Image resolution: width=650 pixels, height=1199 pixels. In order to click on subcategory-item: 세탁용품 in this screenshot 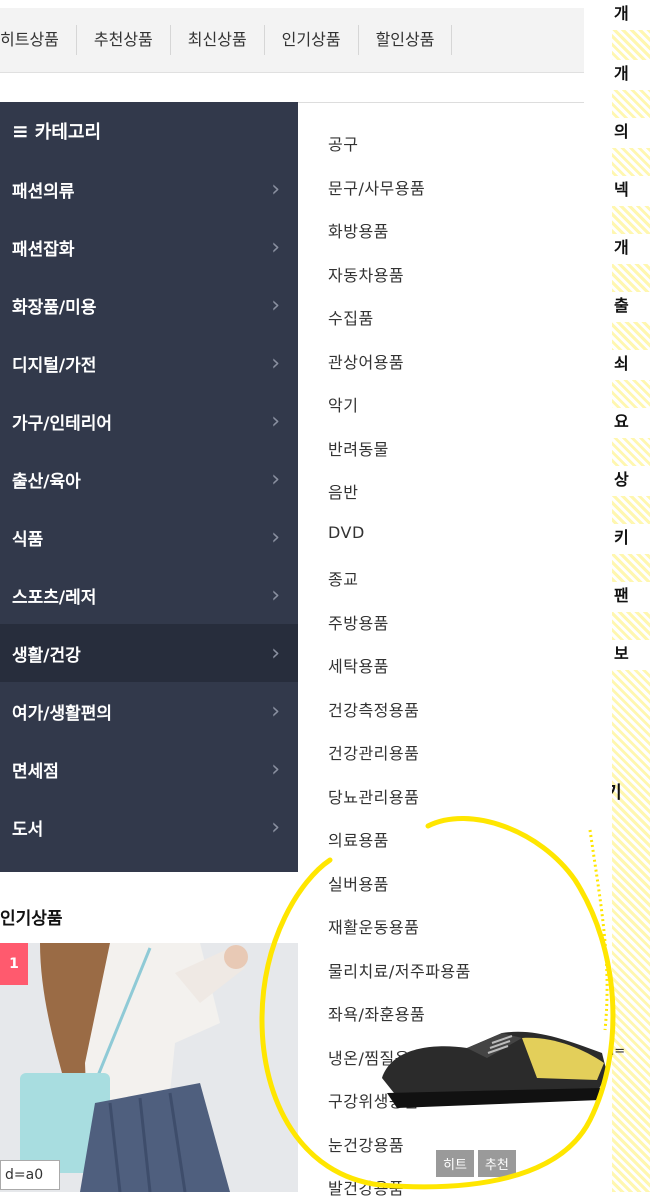, I will do `click(358, 665)`.